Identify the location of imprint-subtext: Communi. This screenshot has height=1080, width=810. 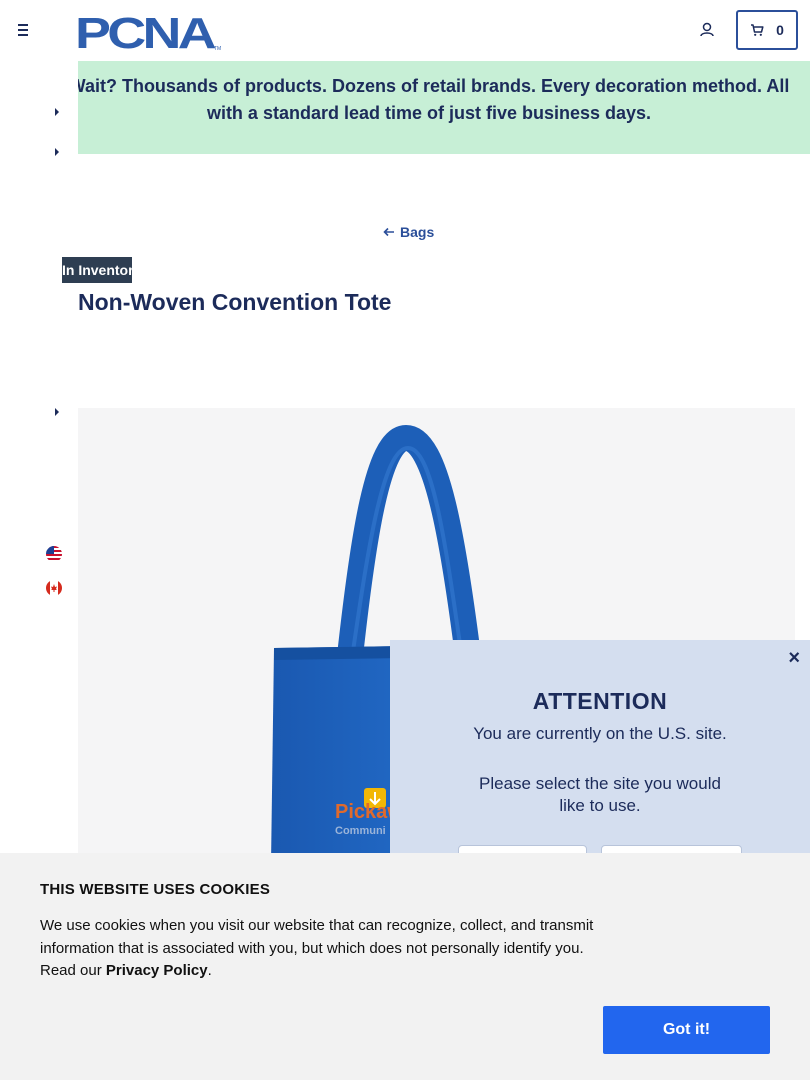
(360, 831).